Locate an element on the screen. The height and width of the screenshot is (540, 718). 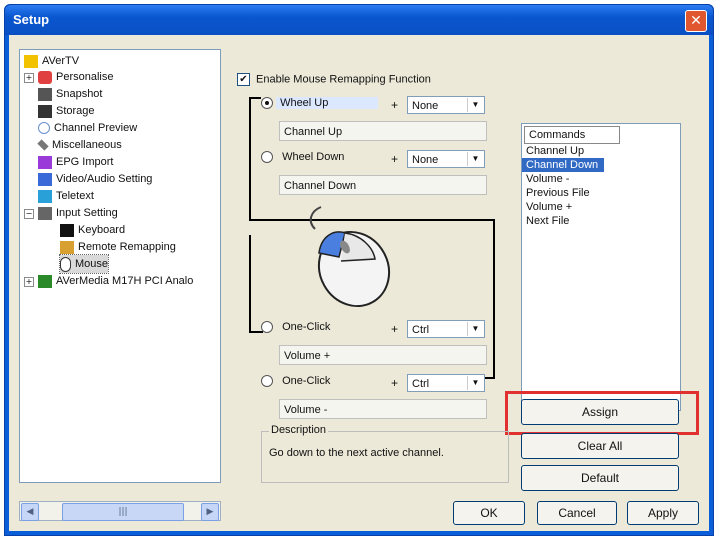
tree-item-keyboard: Keyboard is located at coordinates (92, 230).